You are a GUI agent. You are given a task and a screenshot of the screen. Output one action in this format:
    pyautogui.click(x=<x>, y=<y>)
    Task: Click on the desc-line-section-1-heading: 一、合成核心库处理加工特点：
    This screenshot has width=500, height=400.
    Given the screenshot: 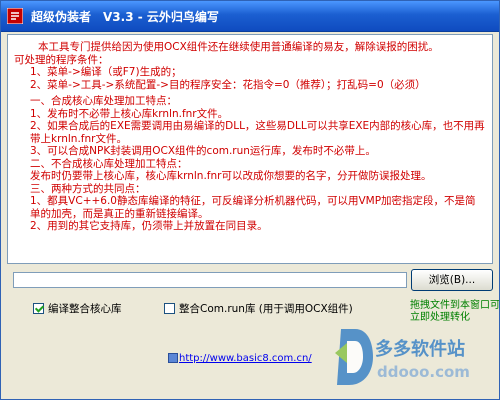 What is the action you would take?
    pyautogui.click(x=103, y=101)
    